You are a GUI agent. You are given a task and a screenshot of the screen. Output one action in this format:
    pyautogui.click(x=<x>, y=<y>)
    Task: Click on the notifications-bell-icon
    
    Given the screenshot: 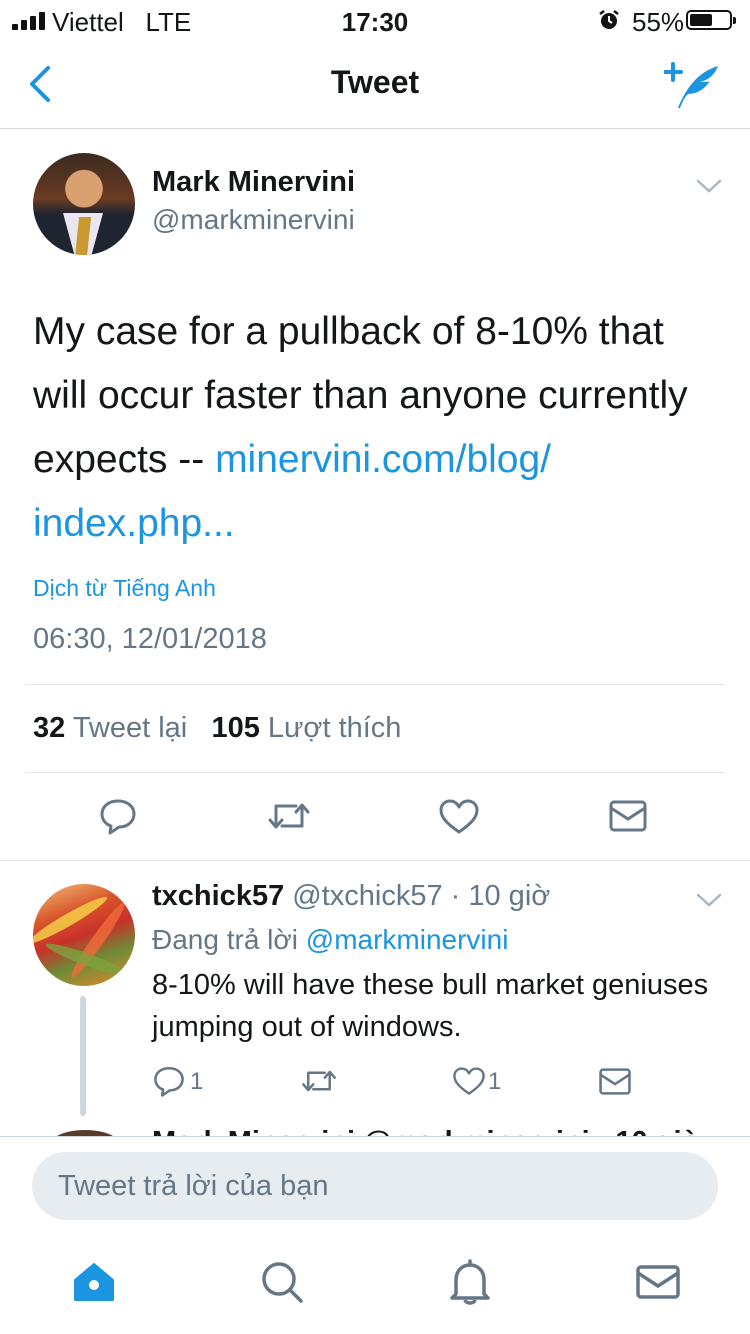 What is the action you would take?
    pyautogui.click(x=470, y=1282)
    